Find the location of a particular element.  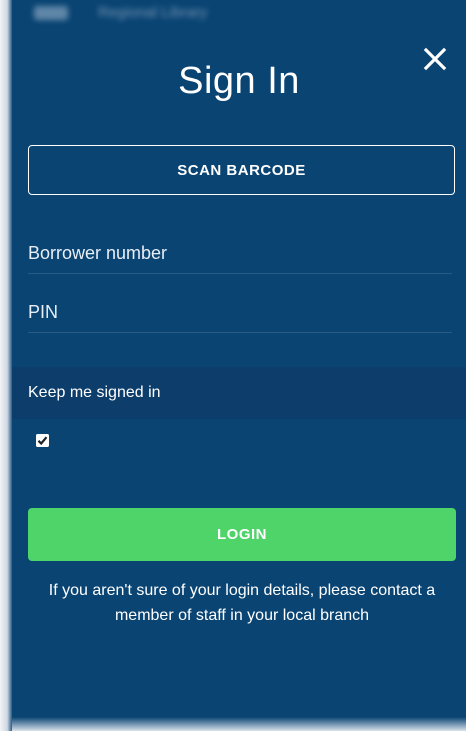

blurred-header-text: Regional Library is located at coordinates (153, 12).